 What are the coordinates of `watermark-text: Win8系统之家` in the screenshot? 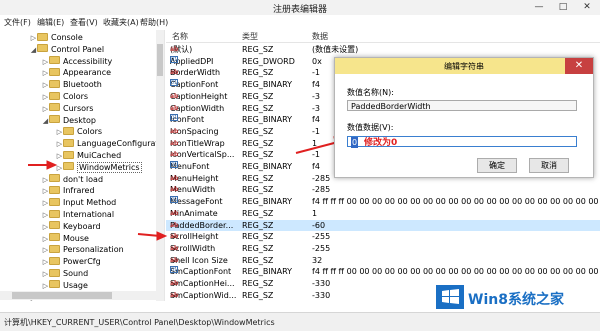 It's located at (516, 300).